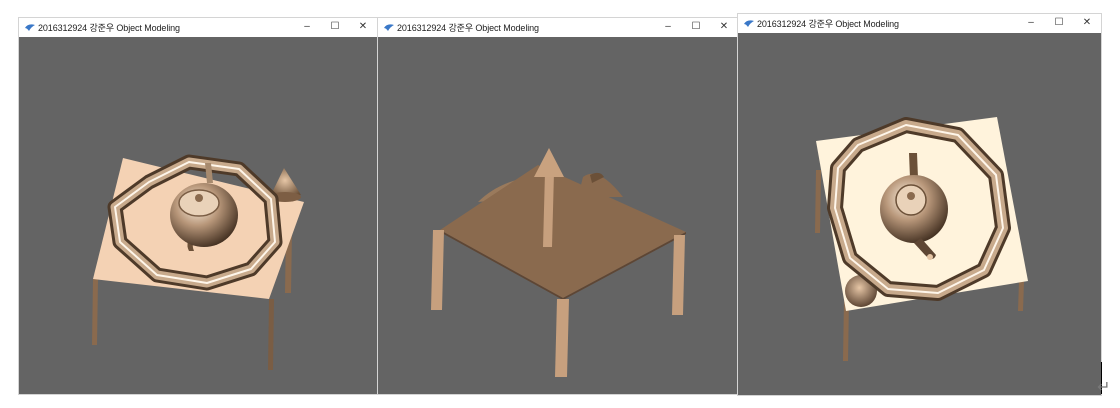  I want to click on return-mark-icon: ↵, so click(1104, 387).